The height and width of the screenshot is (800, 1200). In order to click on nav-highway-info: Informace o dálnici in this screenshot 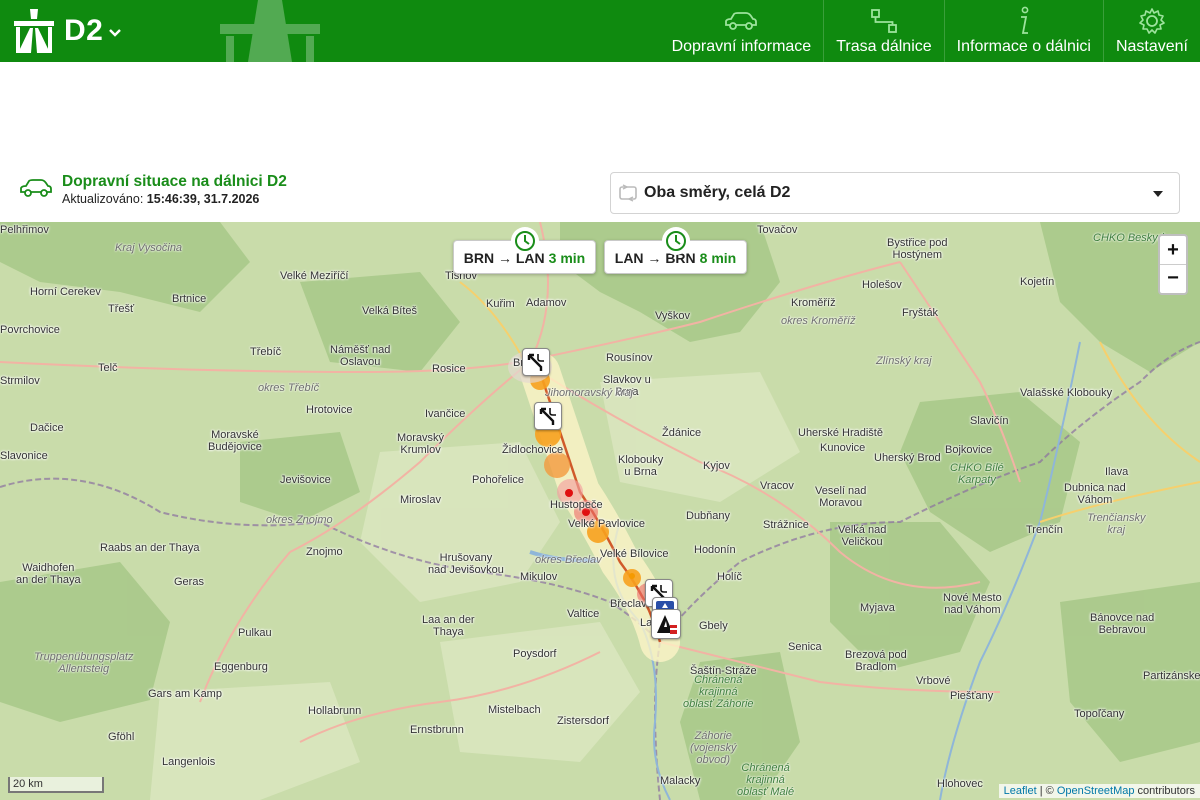, I will do `click(1023, 31)`.